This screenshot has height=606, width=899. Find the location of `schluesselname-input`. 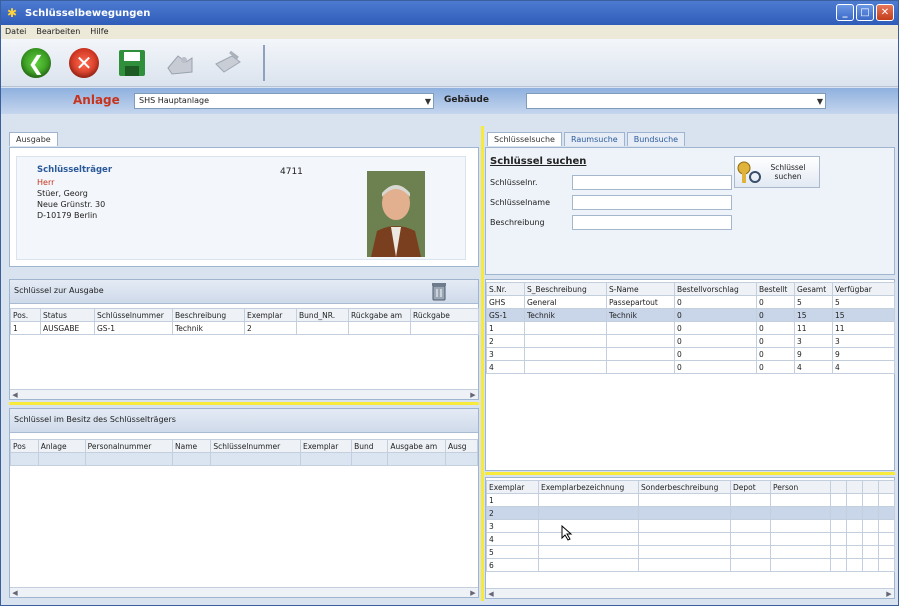

schluesselname-input is located at coordinates (652, 202).